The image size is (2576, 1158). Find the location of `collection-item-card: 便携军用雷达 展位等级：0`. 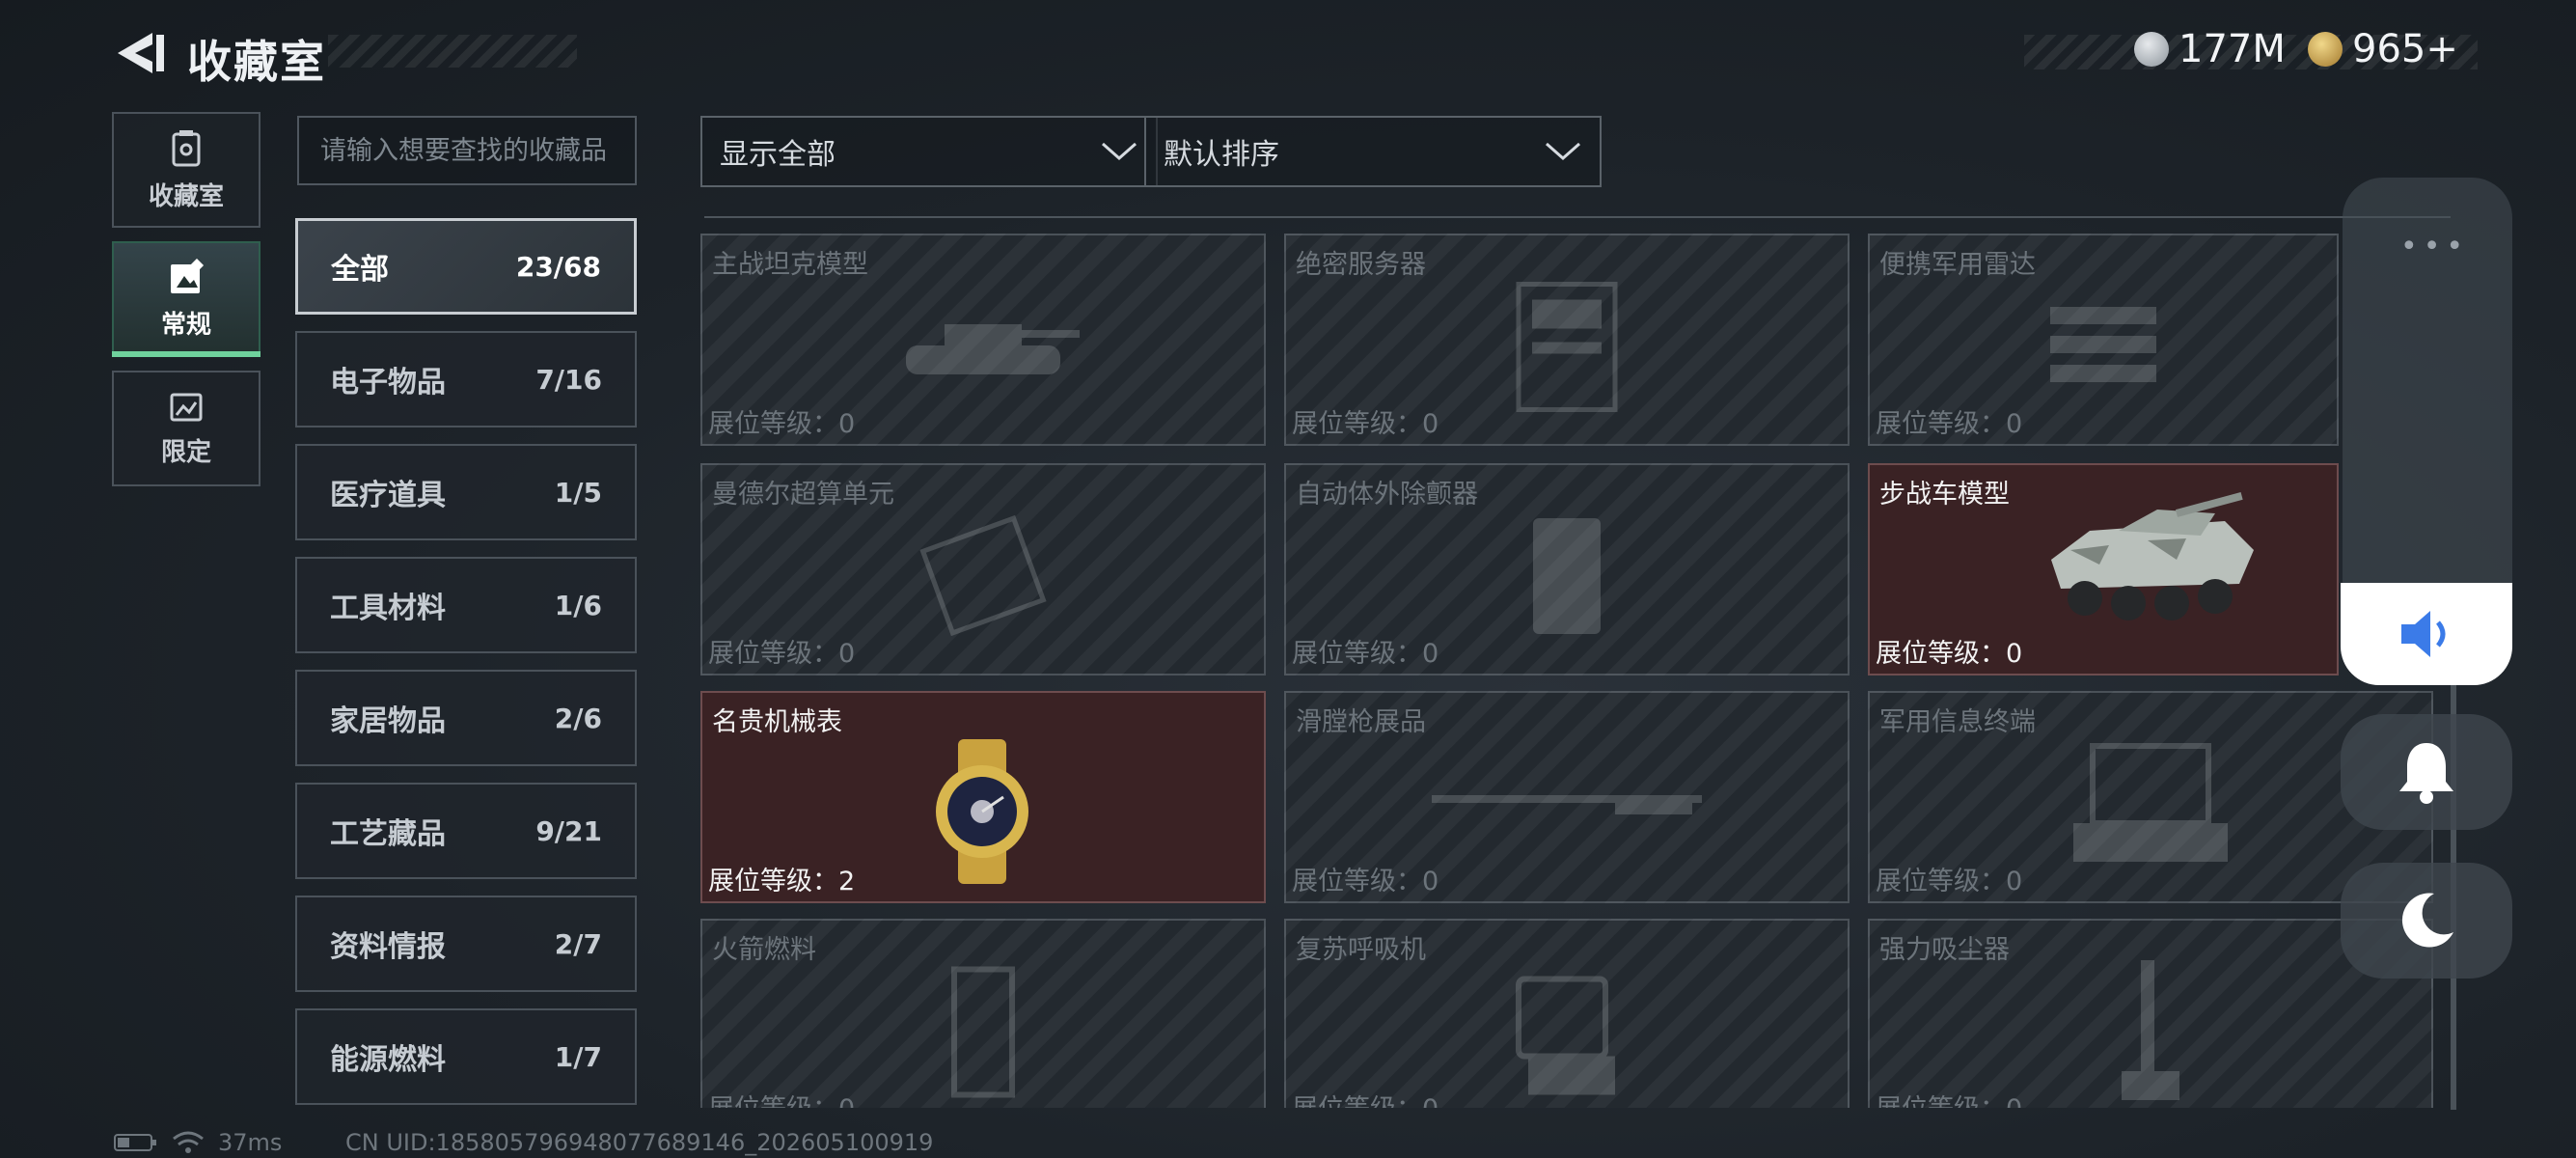

collection-item-card: 便携军用雷达 展位等级：0 is located at coordinates (2103, 340).